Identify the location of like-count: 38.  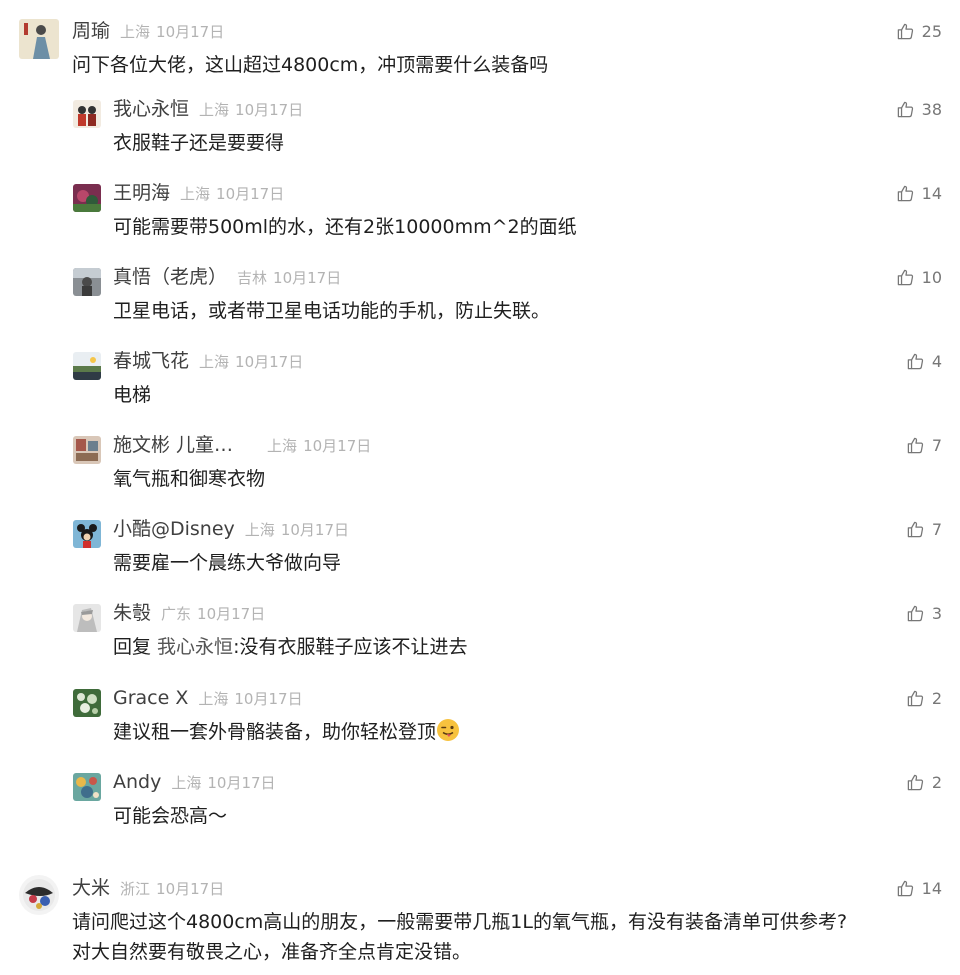
(931, 109).